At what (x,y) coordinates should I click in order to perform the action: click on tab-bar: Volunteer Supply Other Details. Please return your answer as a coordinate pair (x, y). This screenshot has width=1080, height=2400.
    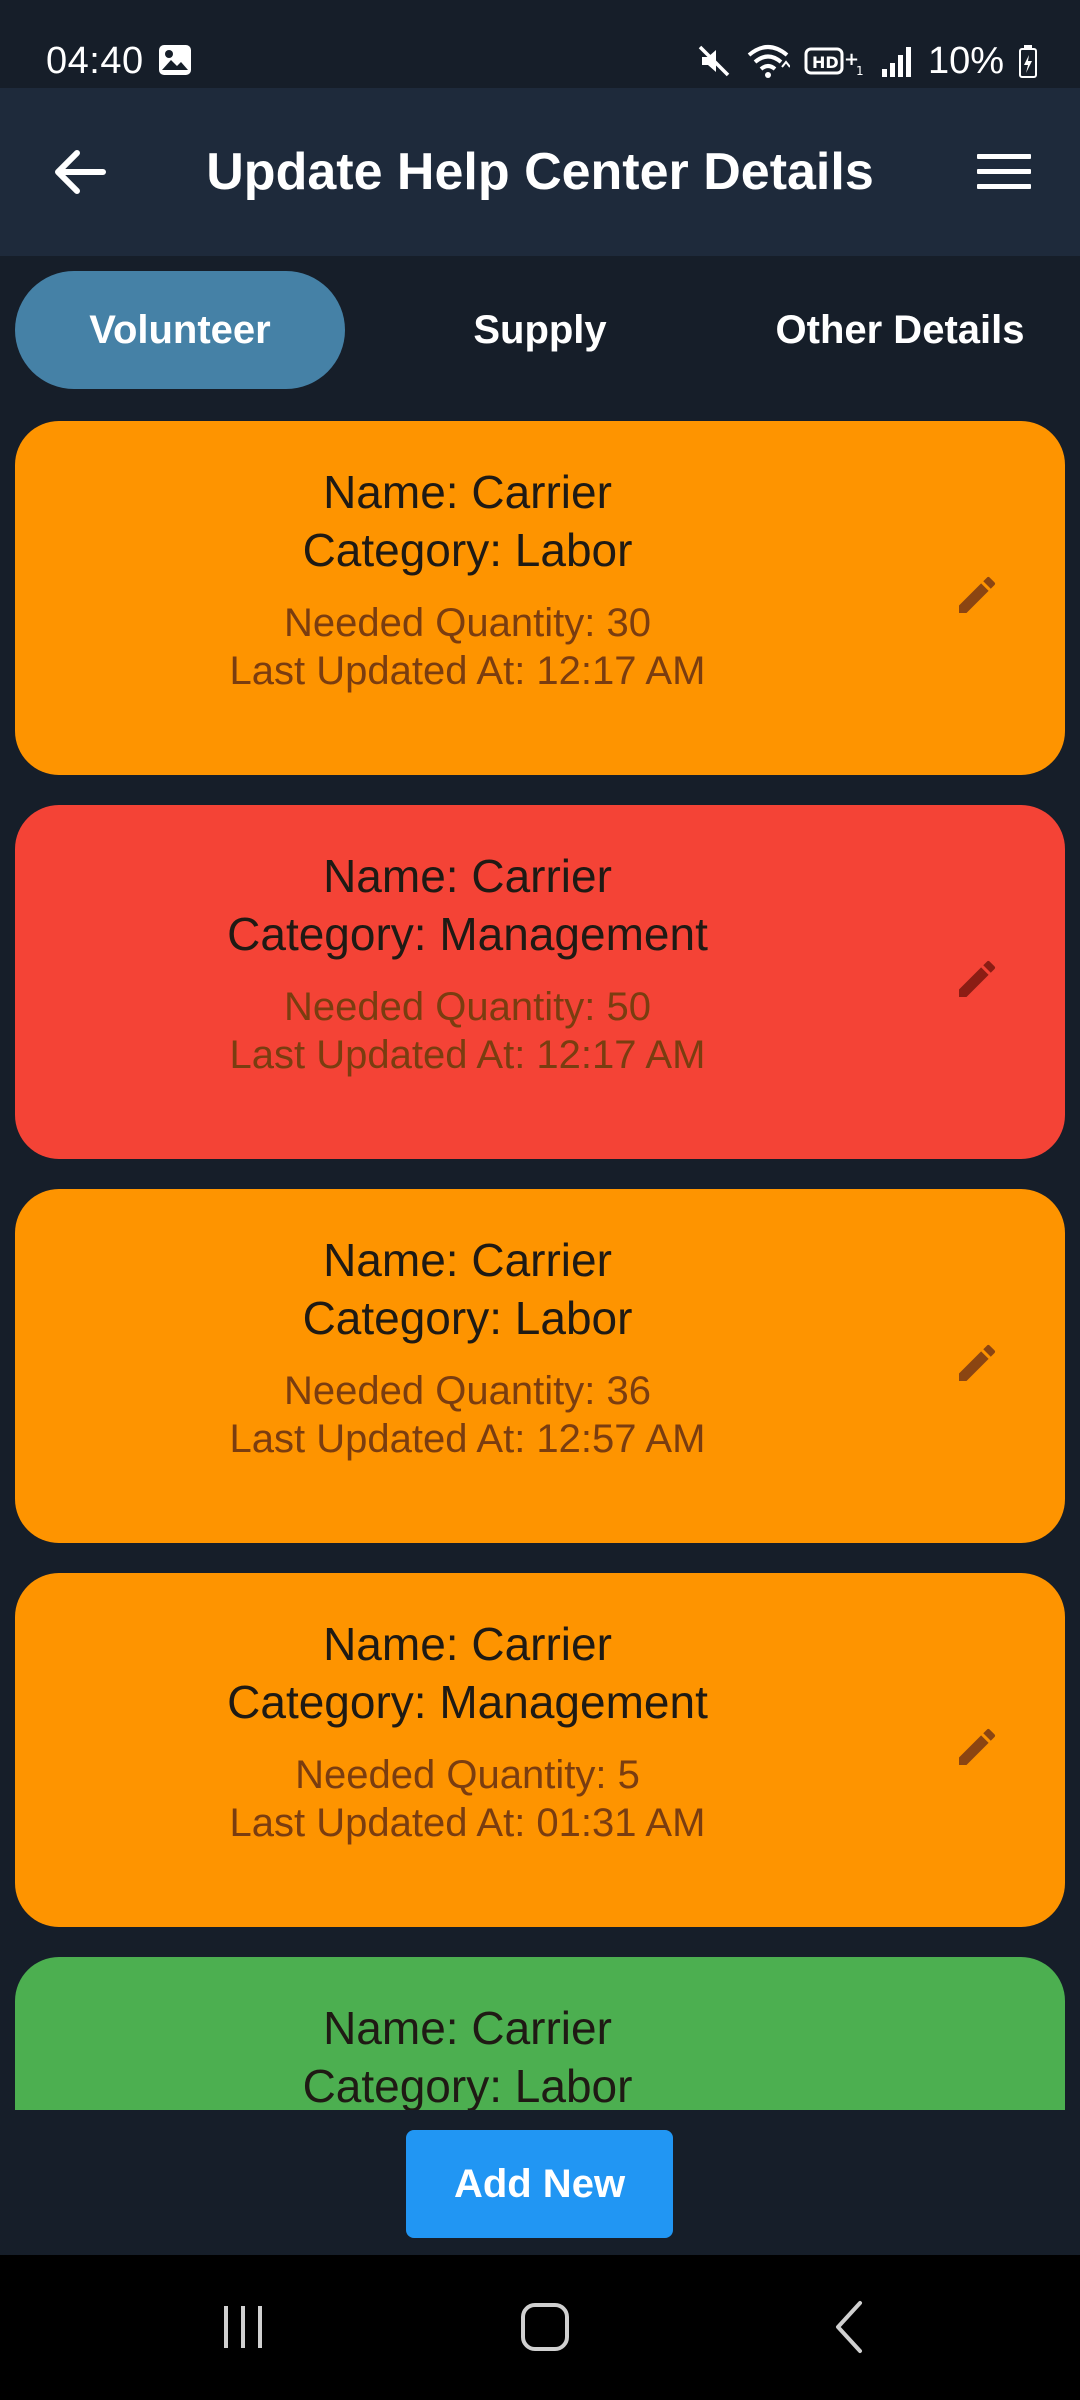
    Looking at the image, I should click on (540, 326).